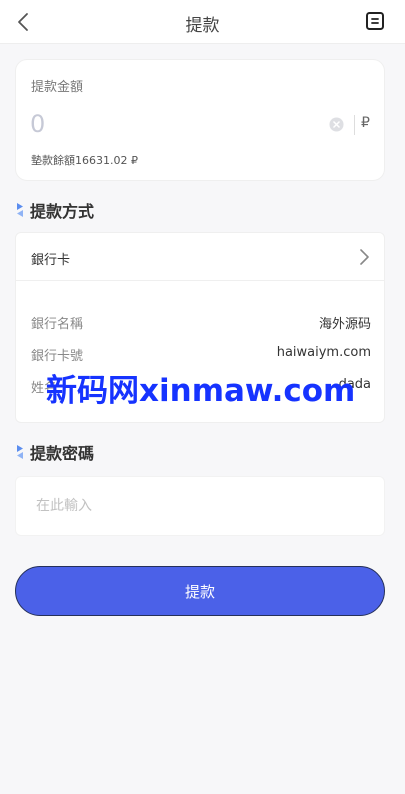  Describe the element at coordinates (200, 120) in the screenshot. I see `amount-card: 提款金額 0 ₽ 墊款餘額16631.02 ₽` at that location.